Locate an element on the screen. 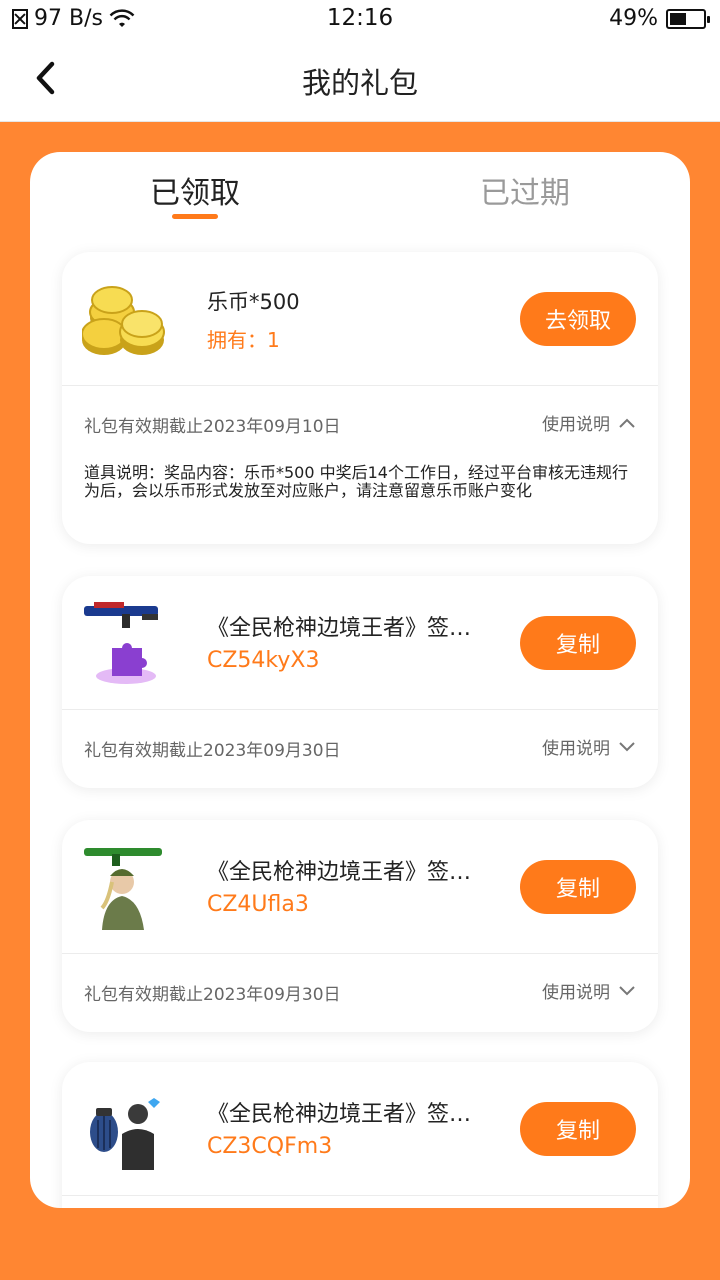 The image size is (720, 1280). tab-expired: 已过期 is located at coordinates (525, 190).